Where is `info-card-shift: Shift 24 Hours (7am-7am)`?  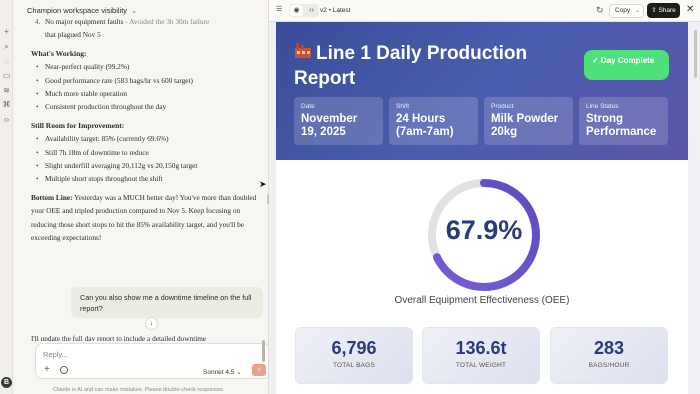 info-card-shift: Shift 24 Hours (7am-7am) is located at coordinates (433, 121).